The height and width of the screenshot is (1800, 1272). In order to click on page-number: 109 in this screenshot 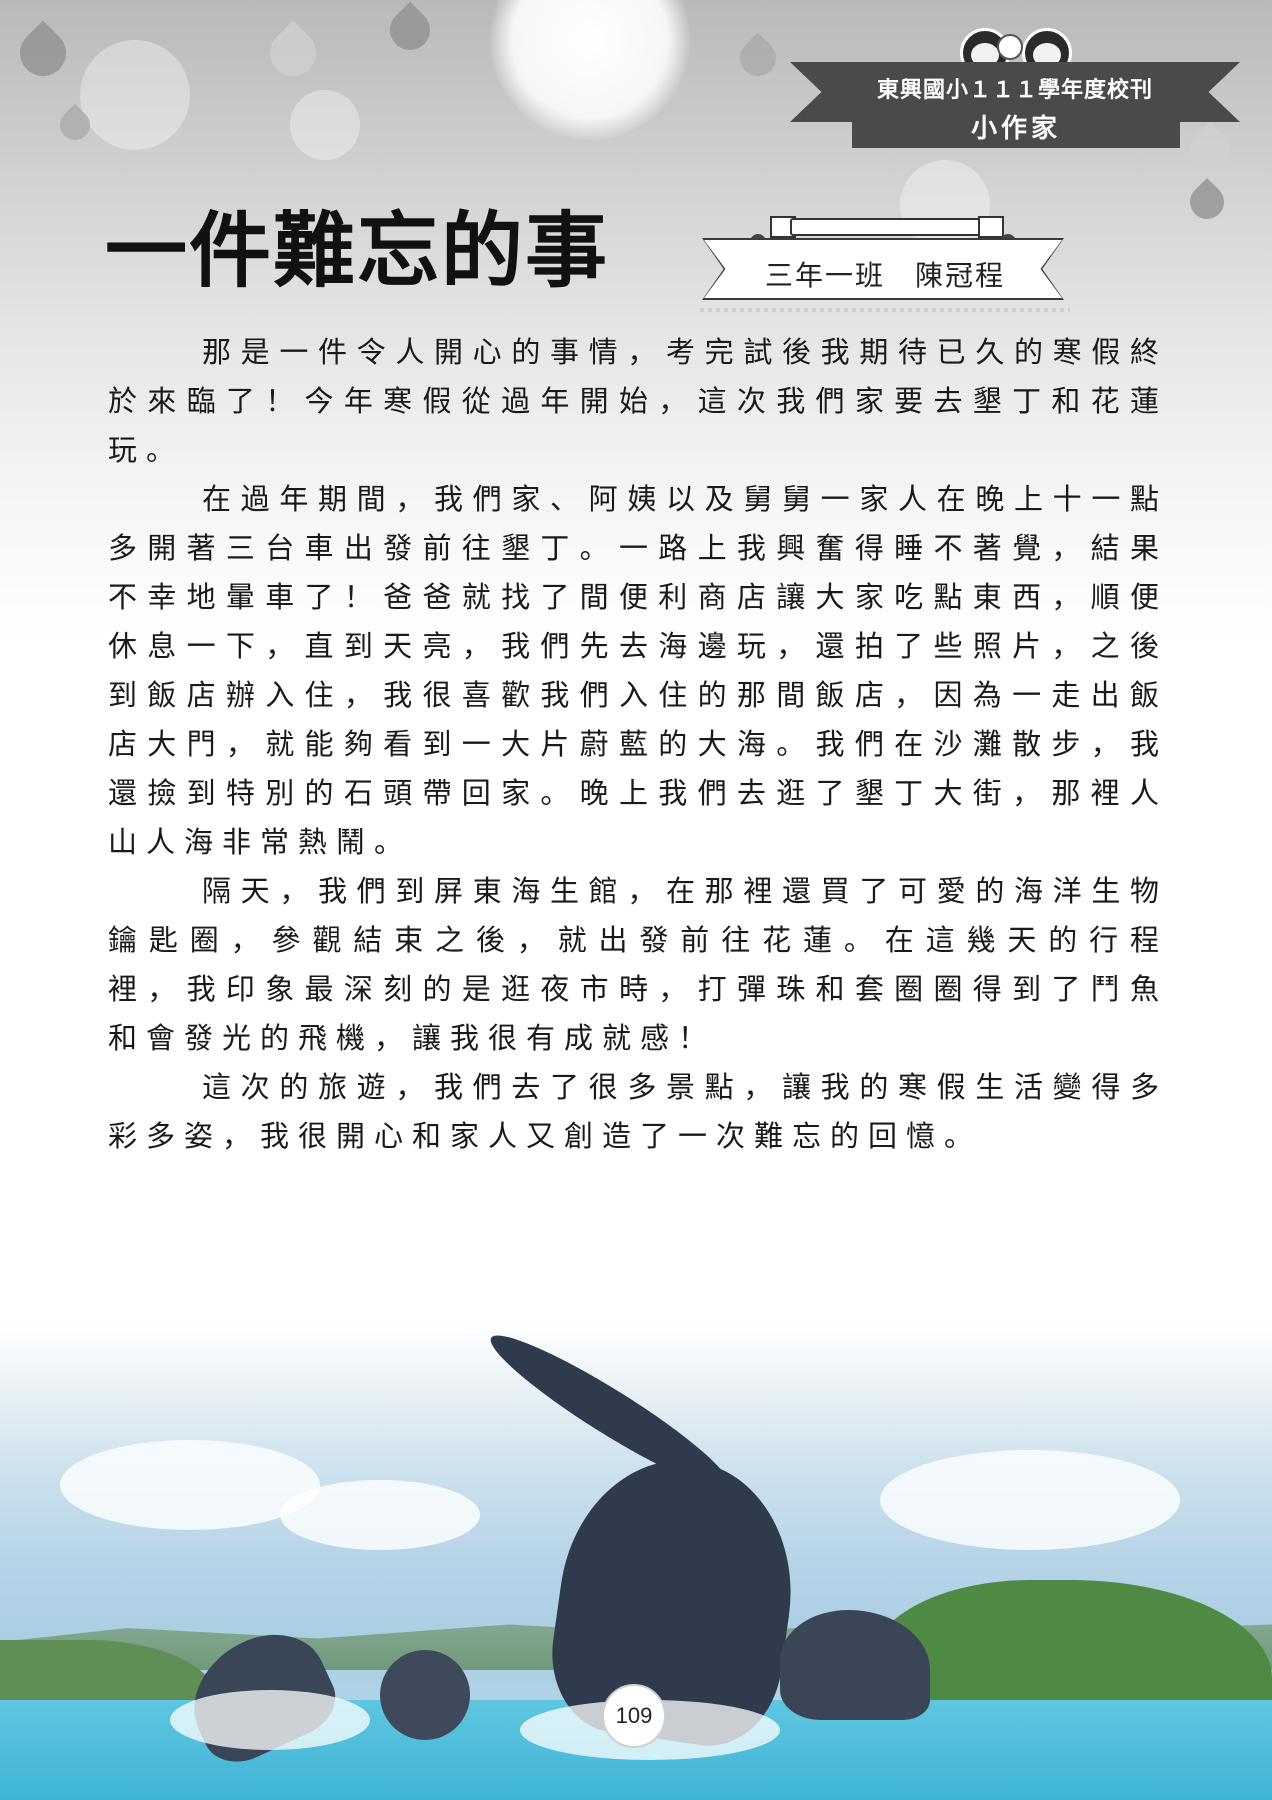, I will do `click(634, 1716)`.